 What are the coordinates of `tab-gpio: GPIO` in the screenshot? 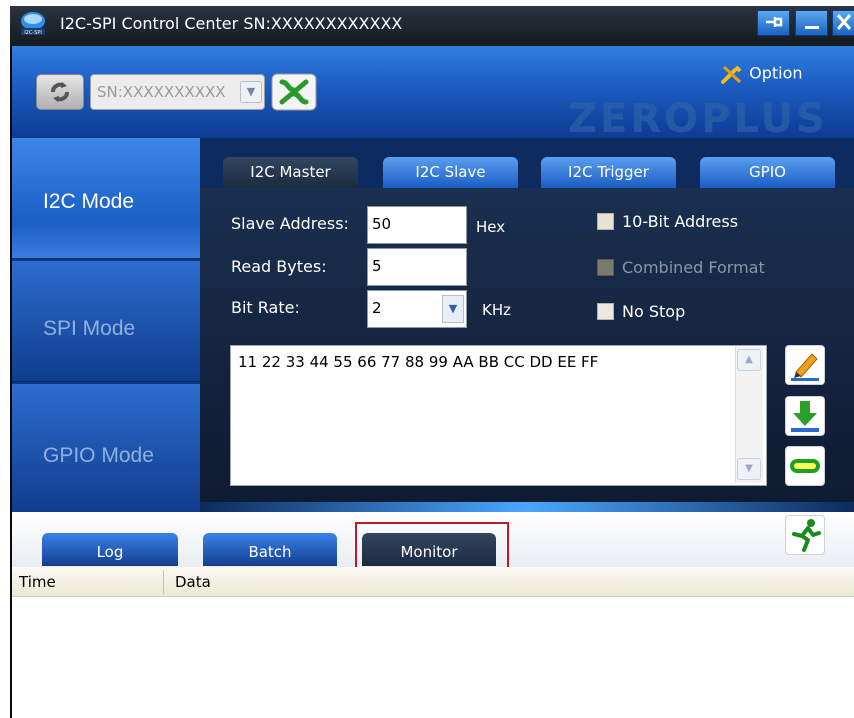 It's located at (767, 172).